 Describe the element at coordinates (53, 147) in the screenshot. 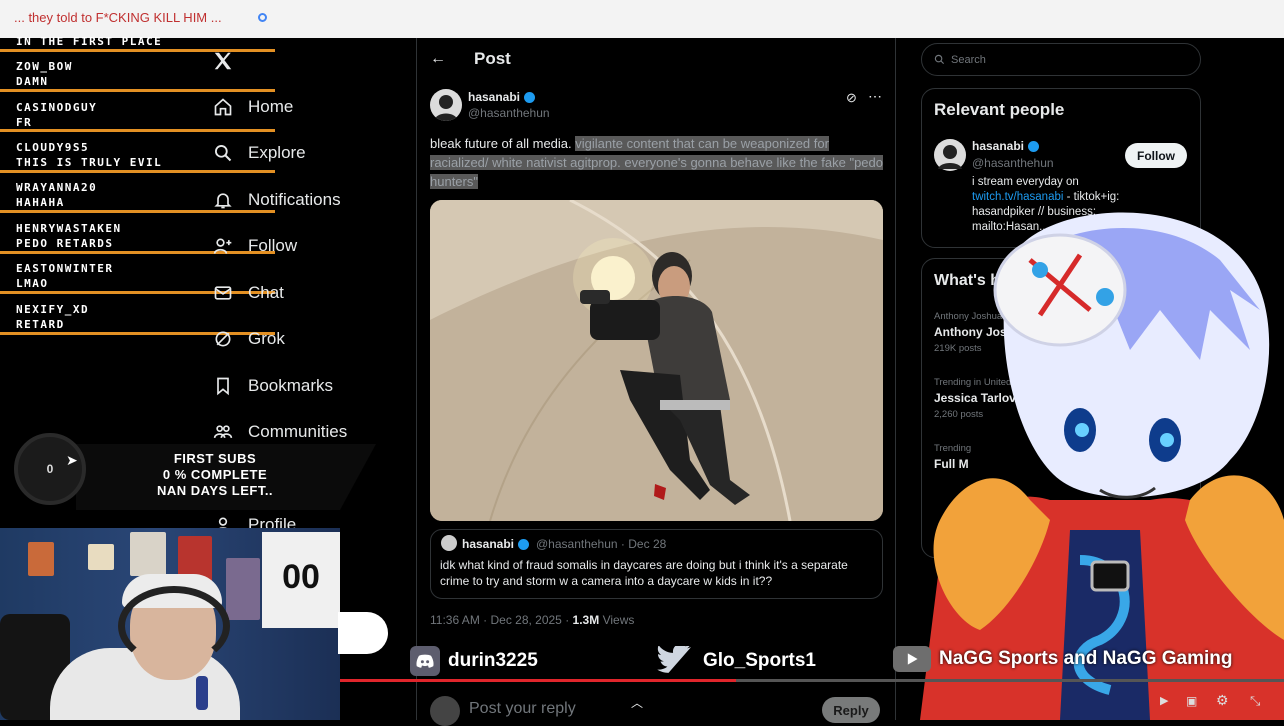

I see `chat-username: CLOUDY9S5` at that location.